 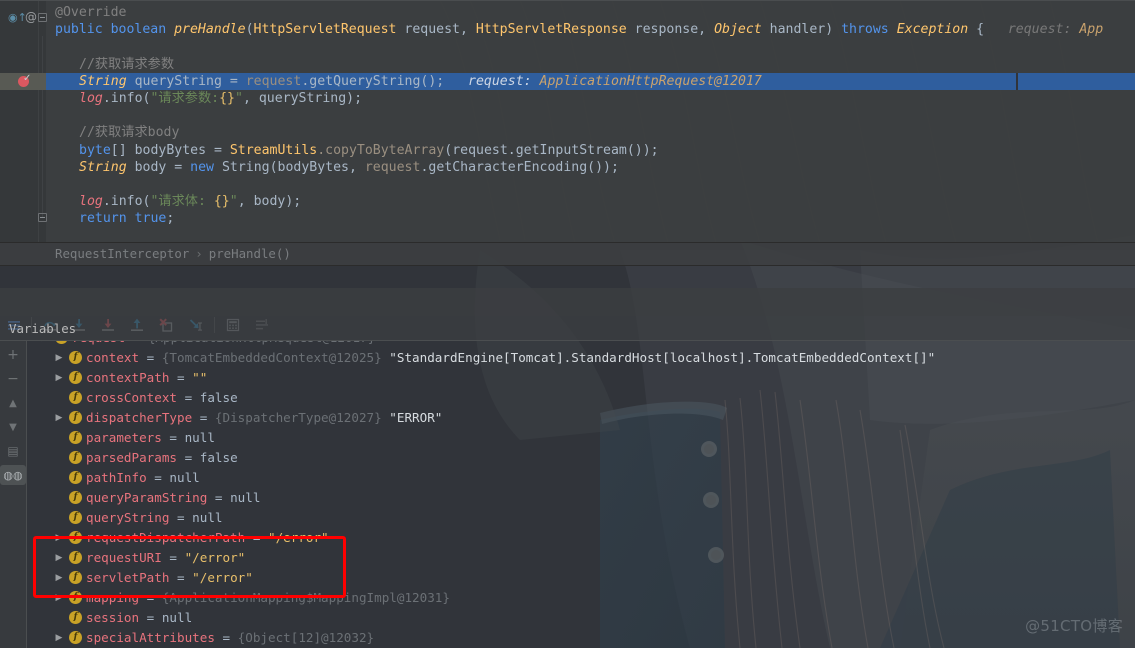 I want to click on variable-name: queryString, so click(x=128, y=517).